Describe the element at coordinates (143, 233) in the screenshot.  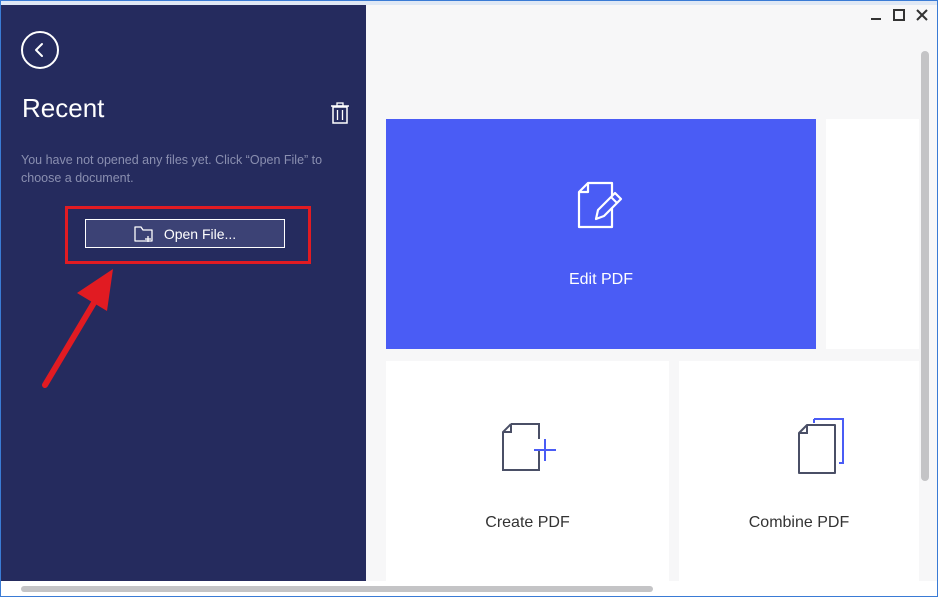
I see `folder-plus-icon` at that location.